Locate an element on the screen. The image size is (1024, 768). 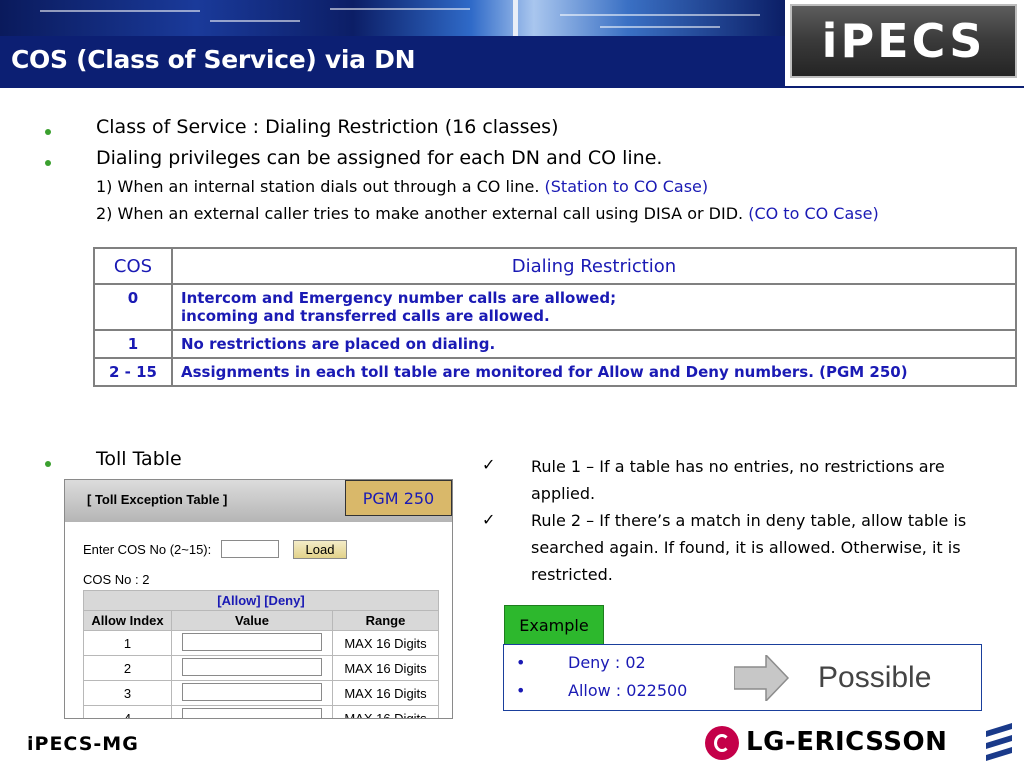
table-row: 1 No restrictions are placed on dialing. is located at coordinates (555, 344).